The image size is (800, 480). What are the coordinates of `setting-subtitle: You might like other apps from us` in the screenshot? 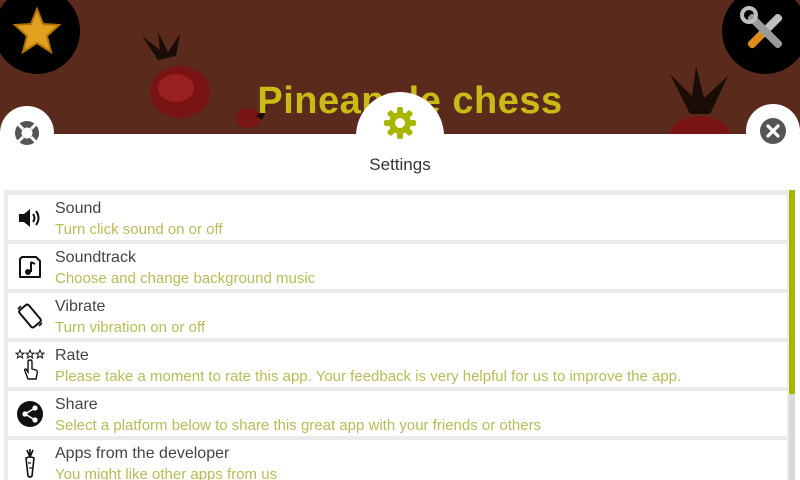 It's located at (166, 473).